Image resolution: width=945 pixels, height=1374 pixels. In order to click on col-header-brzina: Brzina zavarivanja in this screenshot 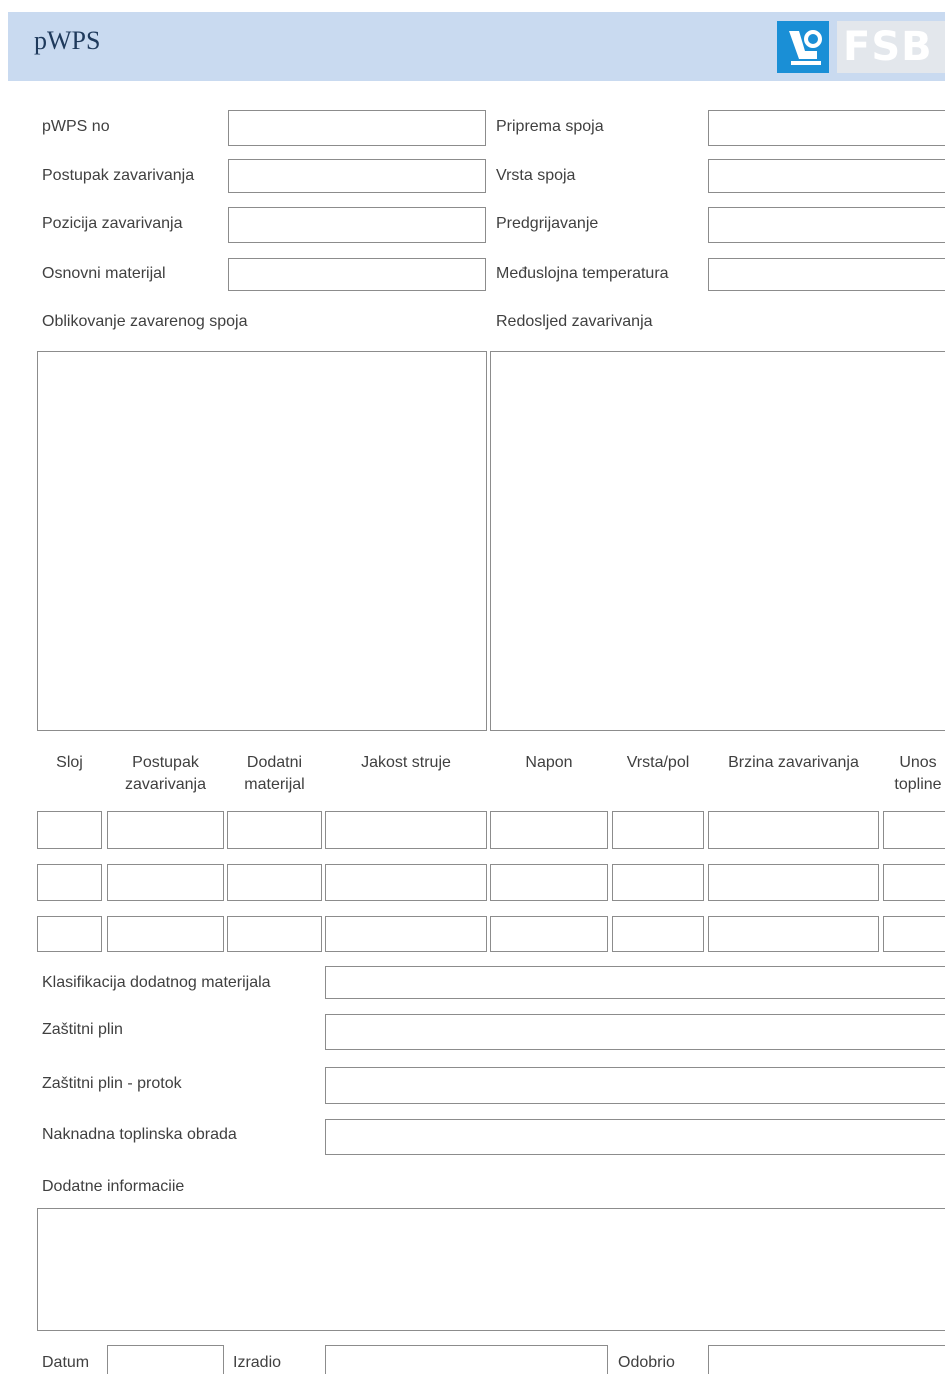, I will do `click(793, 762)`.